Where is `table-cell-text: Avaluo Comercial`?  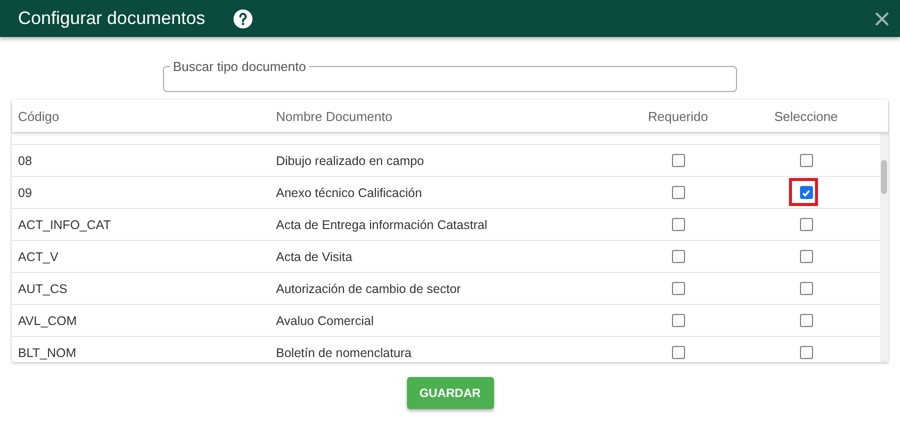
table-cell-text: Avaluo Comercial is located at coordinates (325, 321).